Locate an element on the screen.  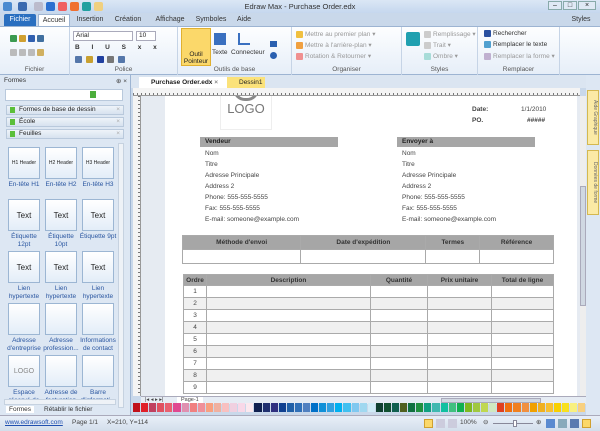
vendor-line: Fax: 555-555-5555 is located at coordinates (232, 208).